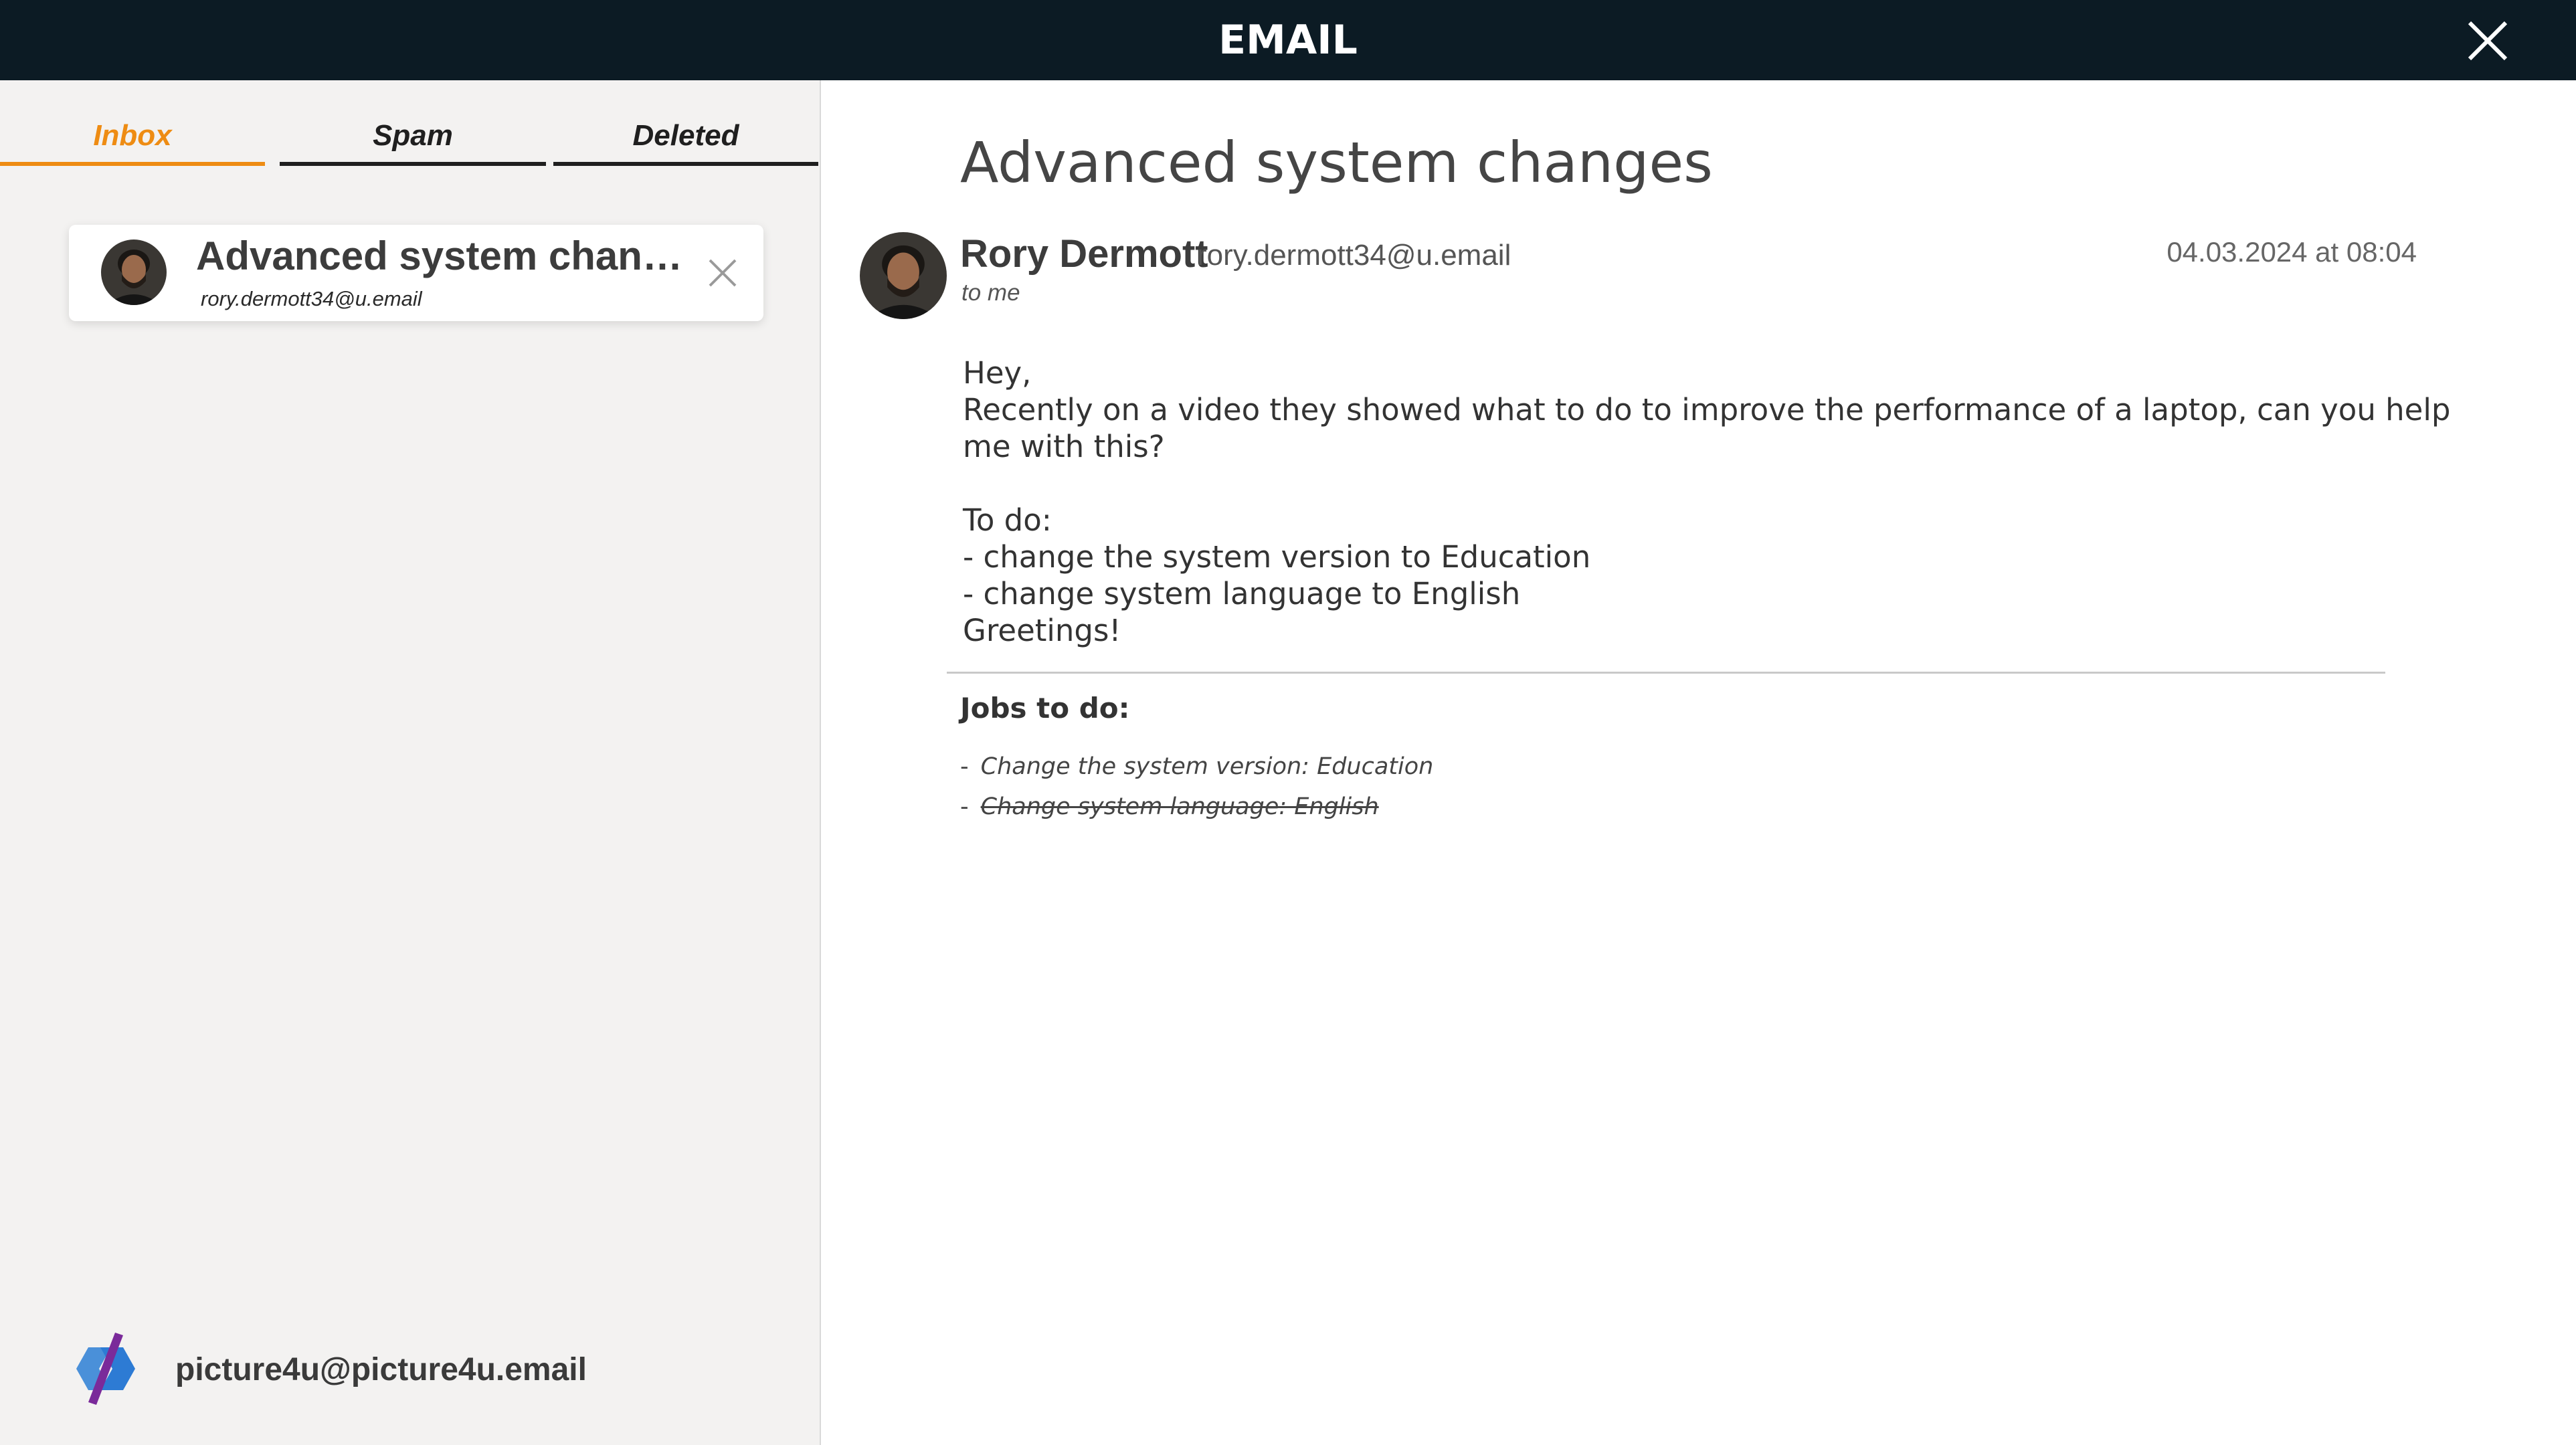  What do you see at coordinates (685, 136) in the screenshot?
I see `tab-deleted: Deleted` at bounding box center [685, 136].